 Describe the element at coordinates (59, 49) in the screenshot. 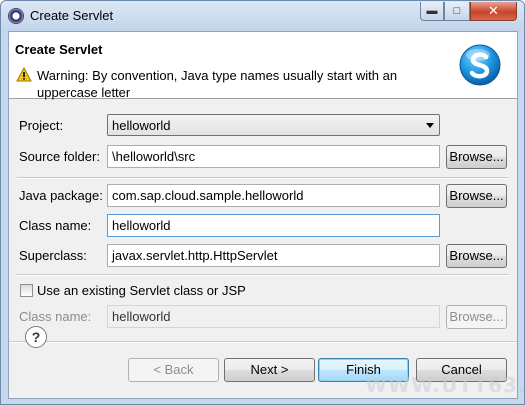

I see `page-title: Create Servlet` at that location.